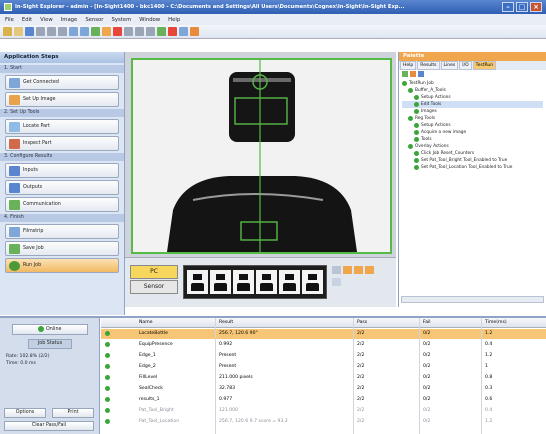 The width and height of the screenshot is (546, 434). I want to click on undo-icon, so click(73, 31).